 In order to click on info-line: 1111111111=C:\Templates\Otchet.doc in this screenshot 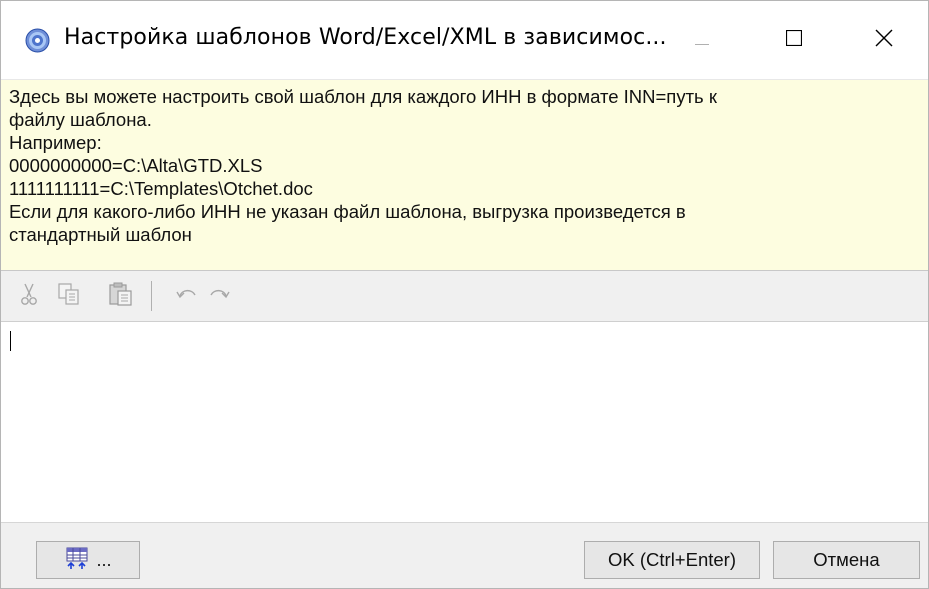, I will do `click(161, 188)`.